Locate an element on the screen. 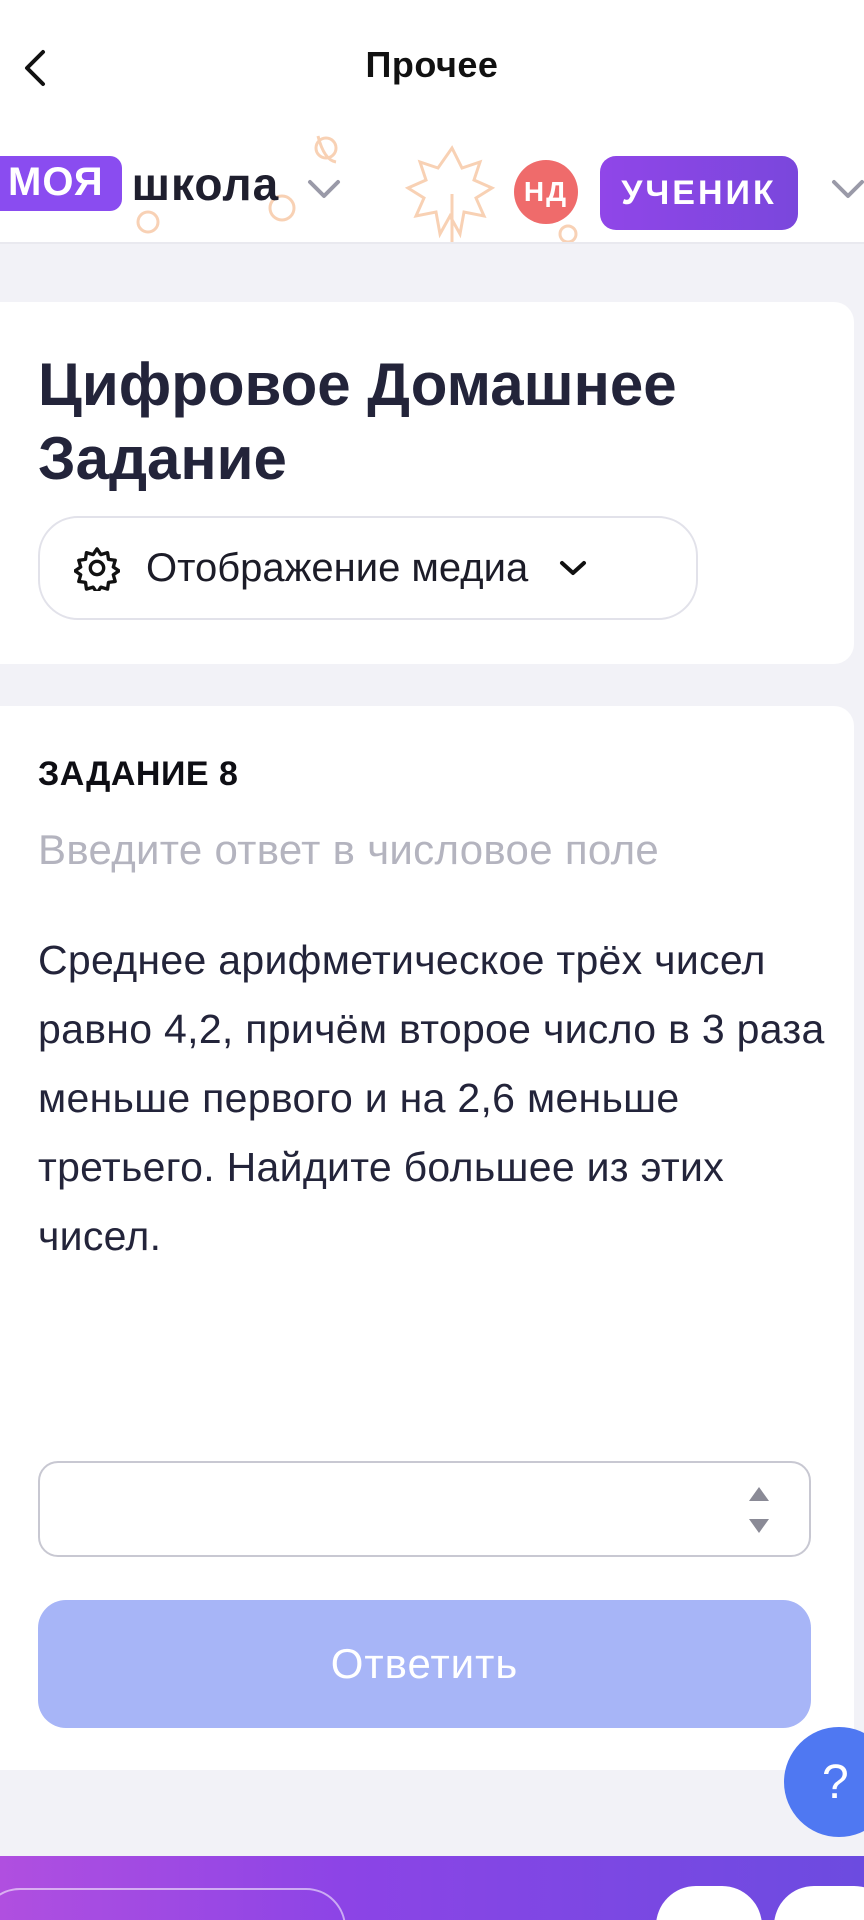  answer-number-input is located at coordinates (424, 1509).